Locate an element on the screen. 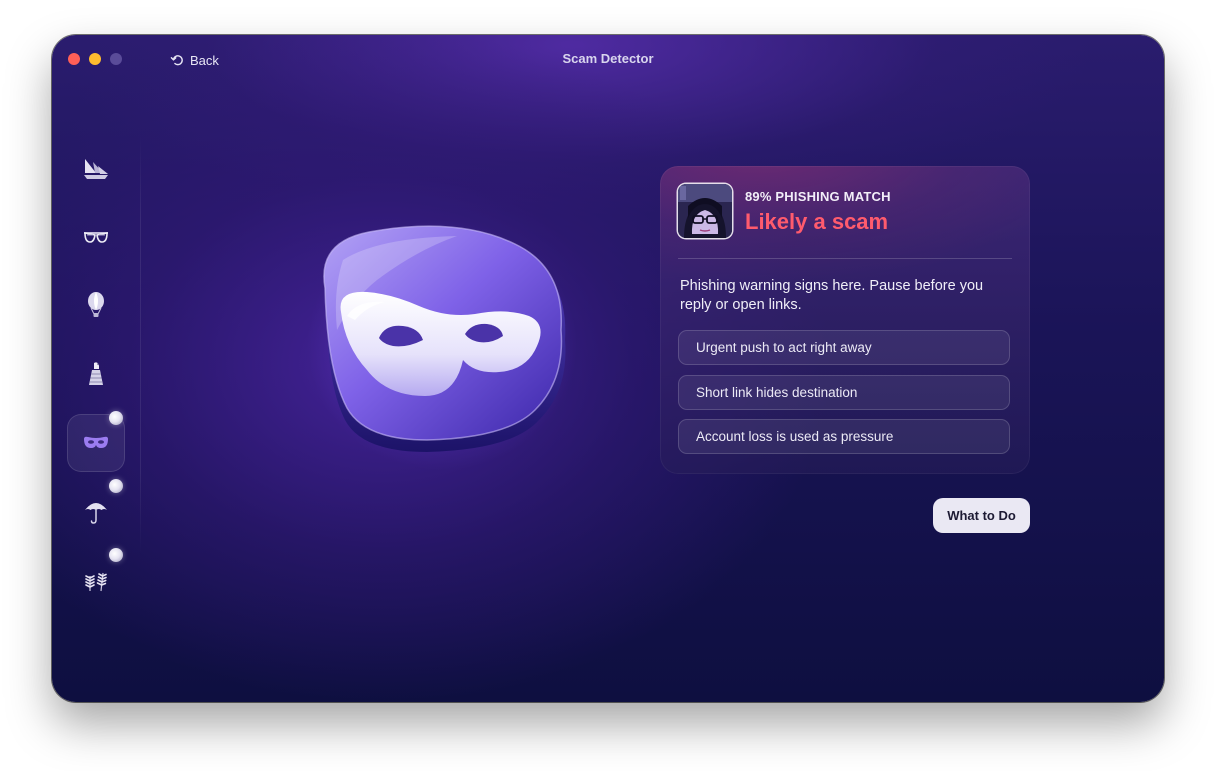 Image resolution: width=1216 pixels, height=771 pixels. window-title: Scam Detector is located at coordinates (608, 58).